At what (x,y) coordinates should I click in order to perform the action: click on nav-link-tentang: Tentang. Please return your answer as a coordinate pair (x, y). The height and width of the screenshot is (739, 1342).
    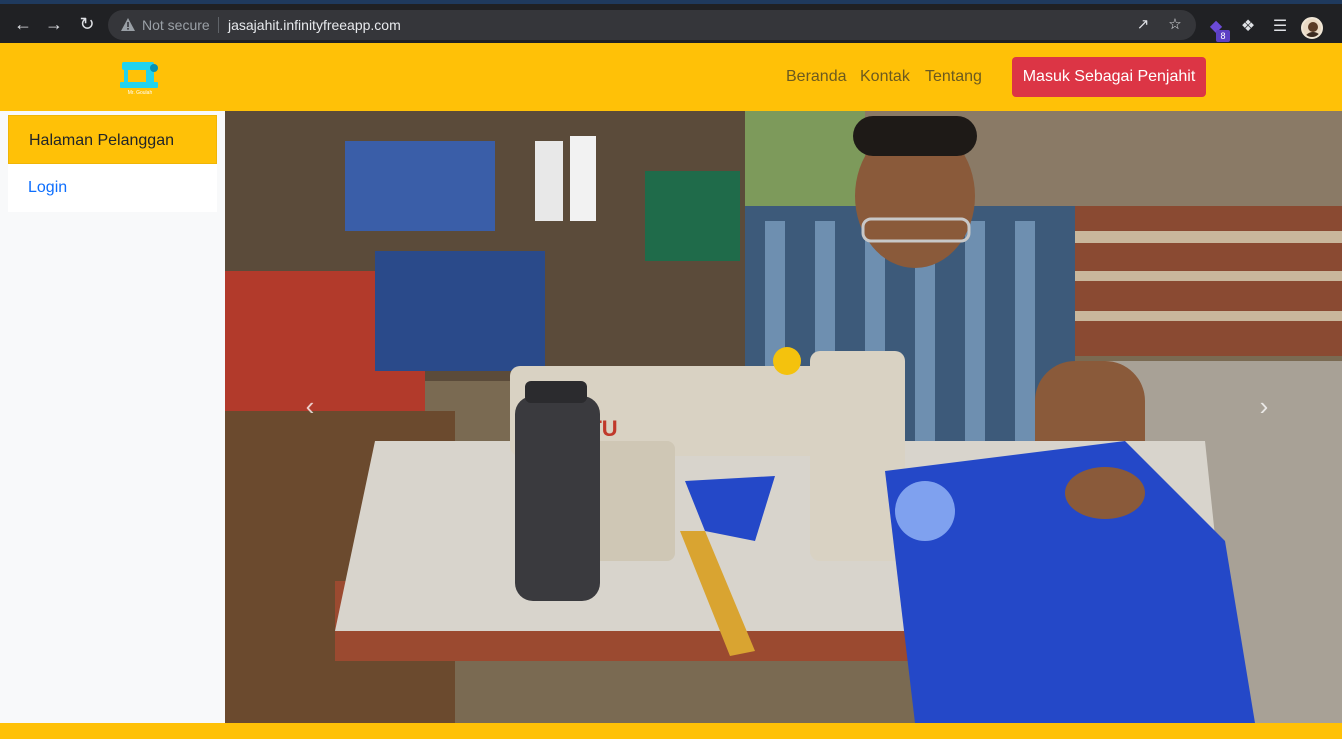
    Looking at the image, I should click on (953, 77).